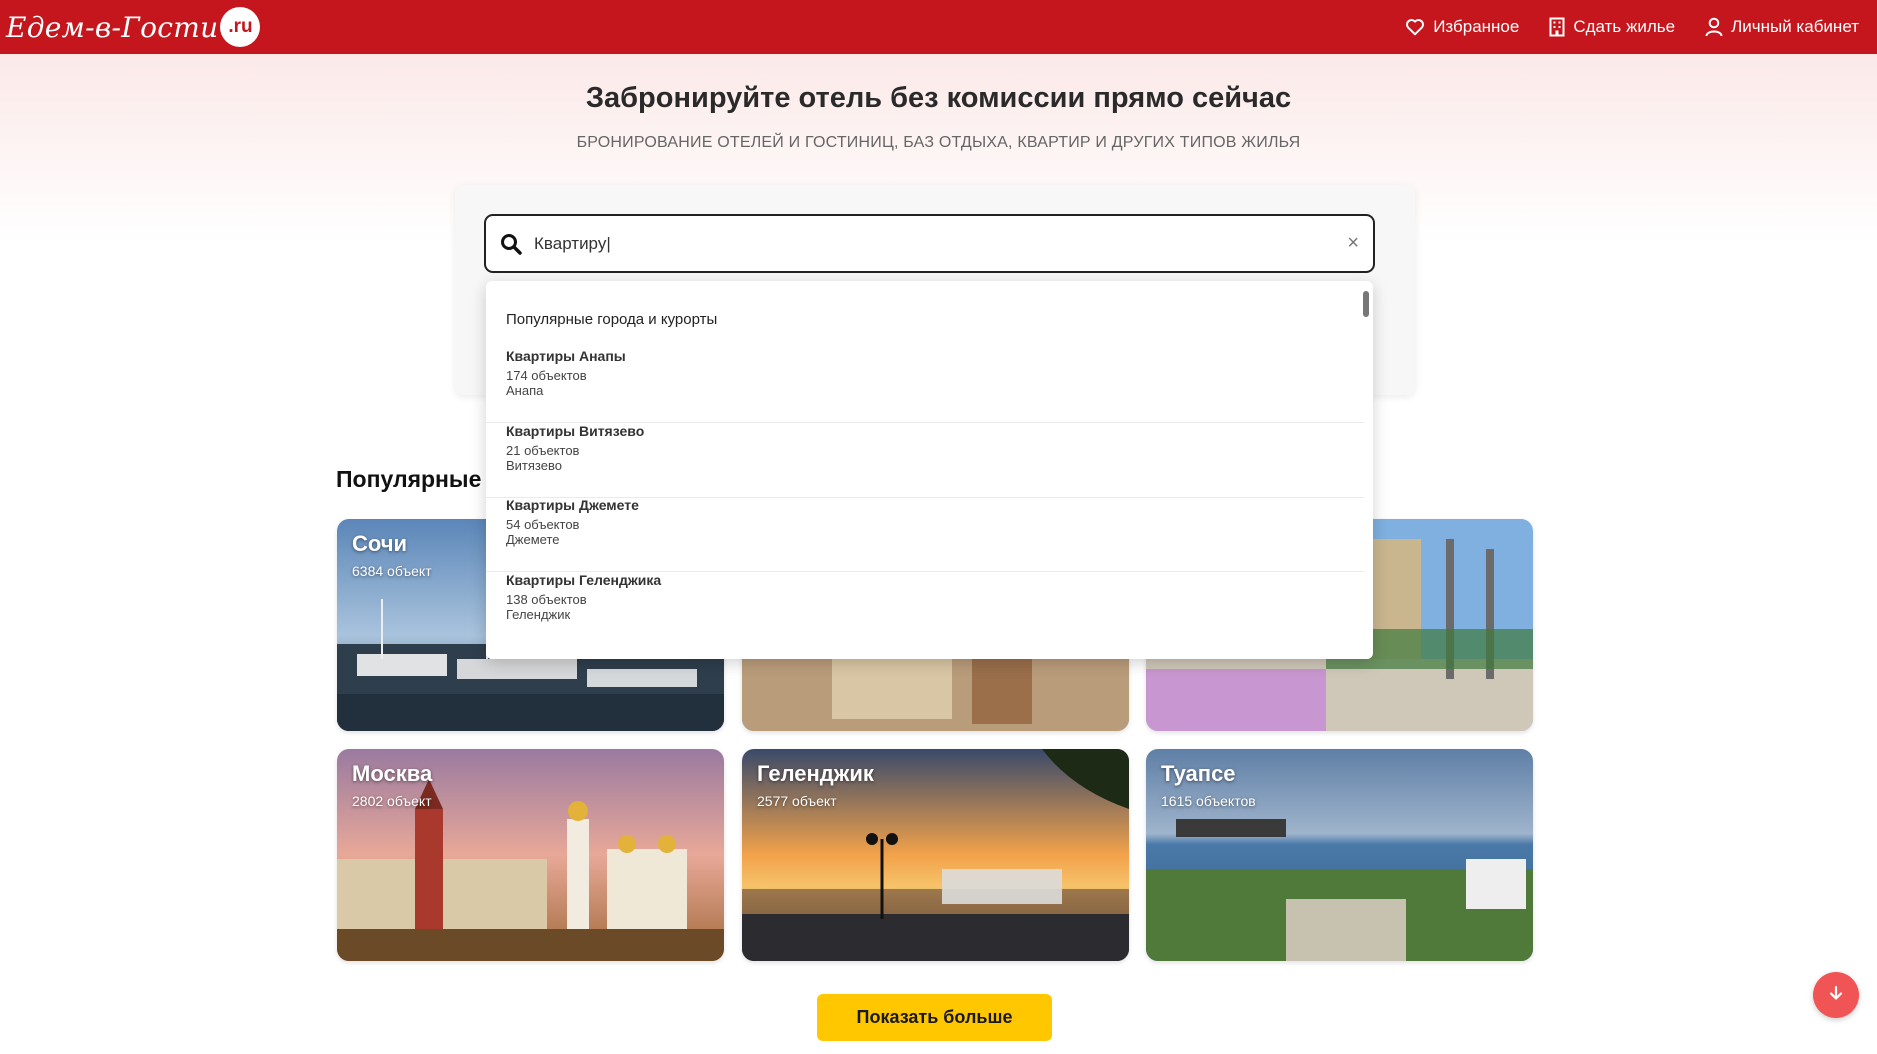 This screenshot has height=1054, width=1877. What do you see at coordinates (392, 571) in the screenshot?
I see `city-count: 6384 объект` at bounding box center [392, 571].